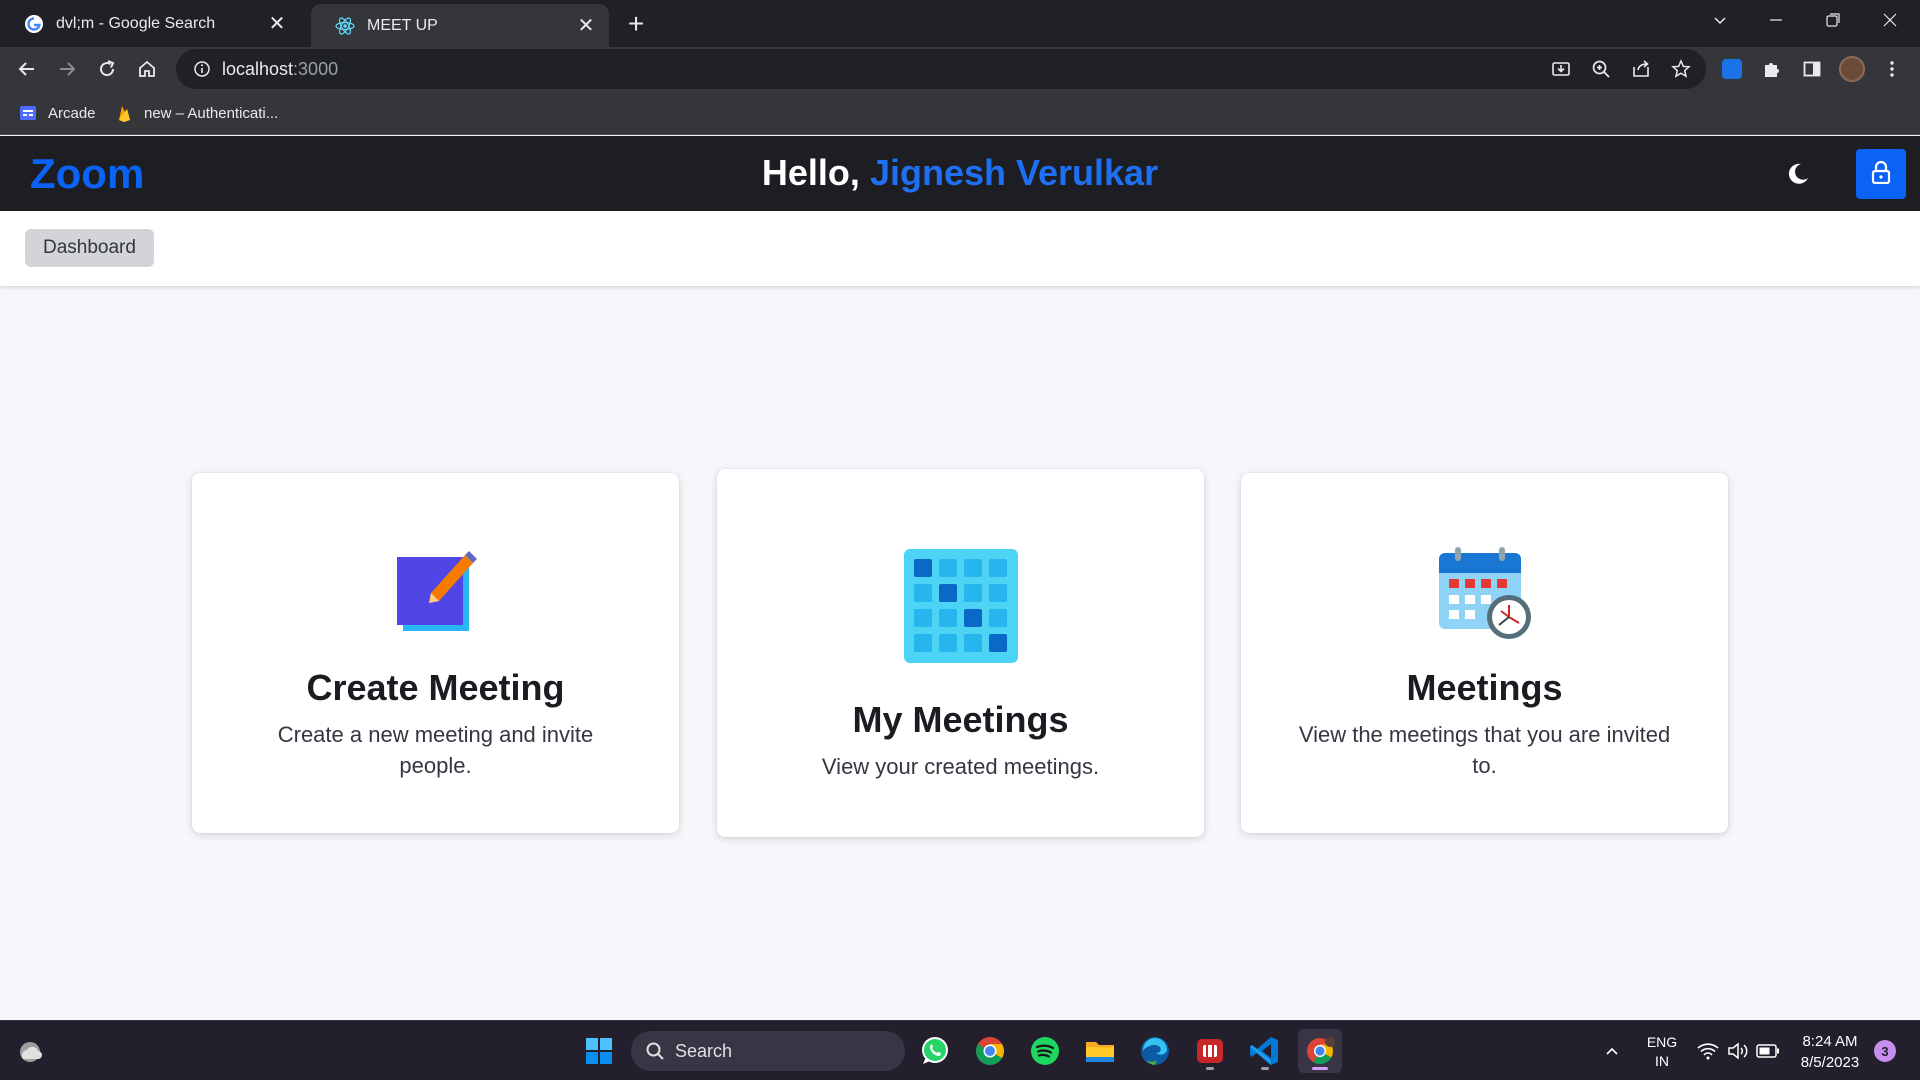  I want to click on card-title: Create Meeting, so click(435, 687).